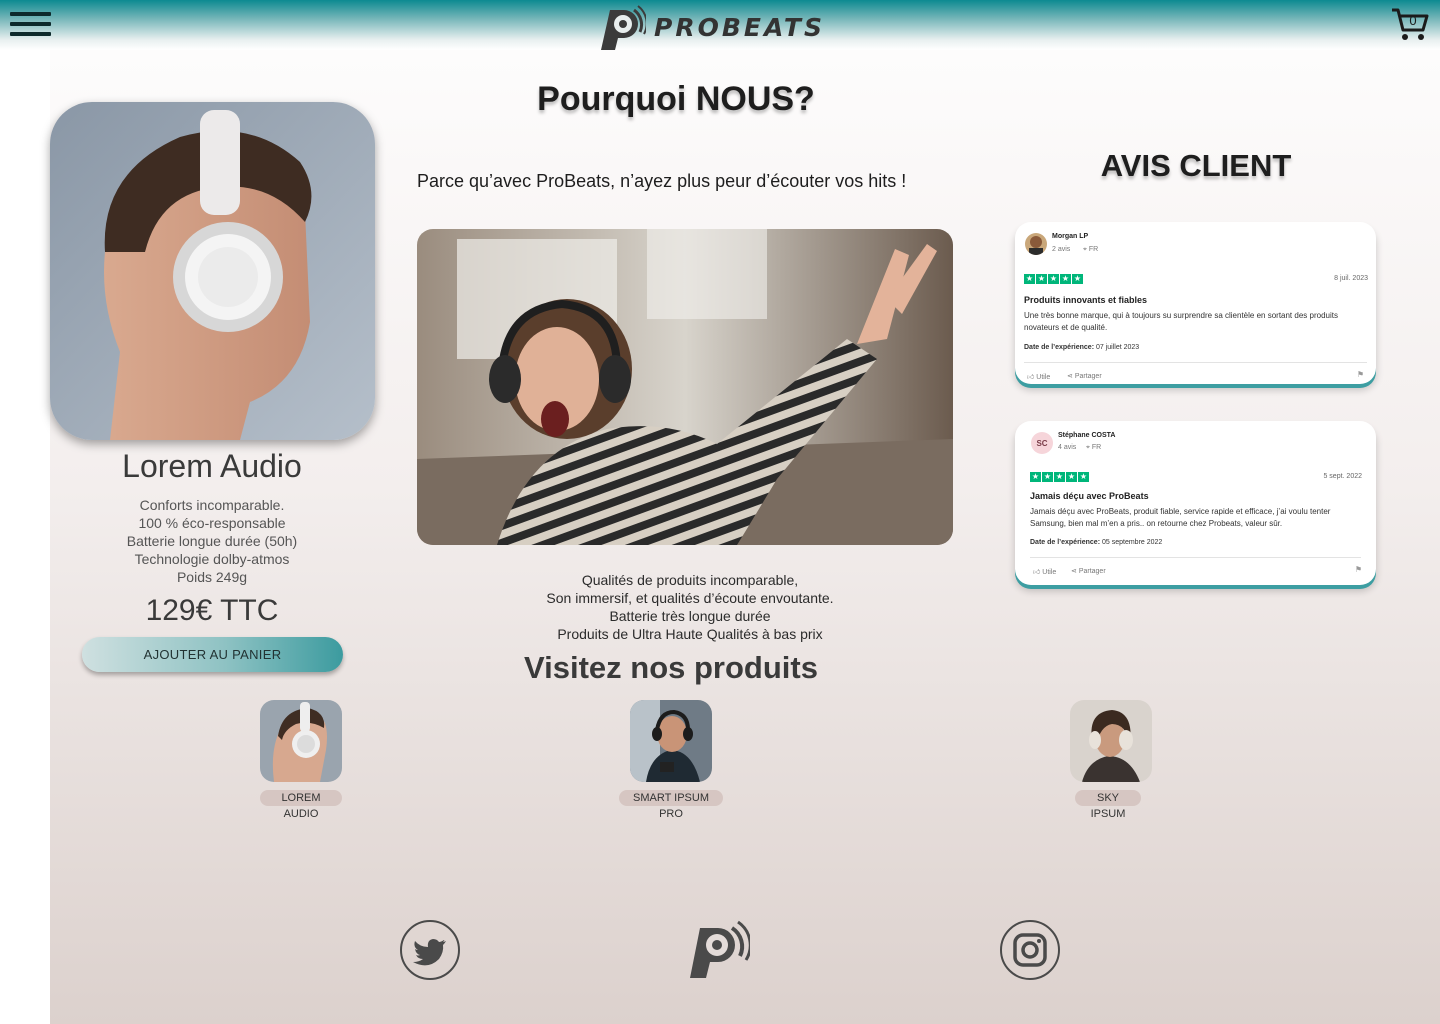 The image size is (1440, 1024). Describe the element at coordinates (1108, 805) in the screenshot. I see `product-label-sky-ipsum: SKY IPSUM` at that location.